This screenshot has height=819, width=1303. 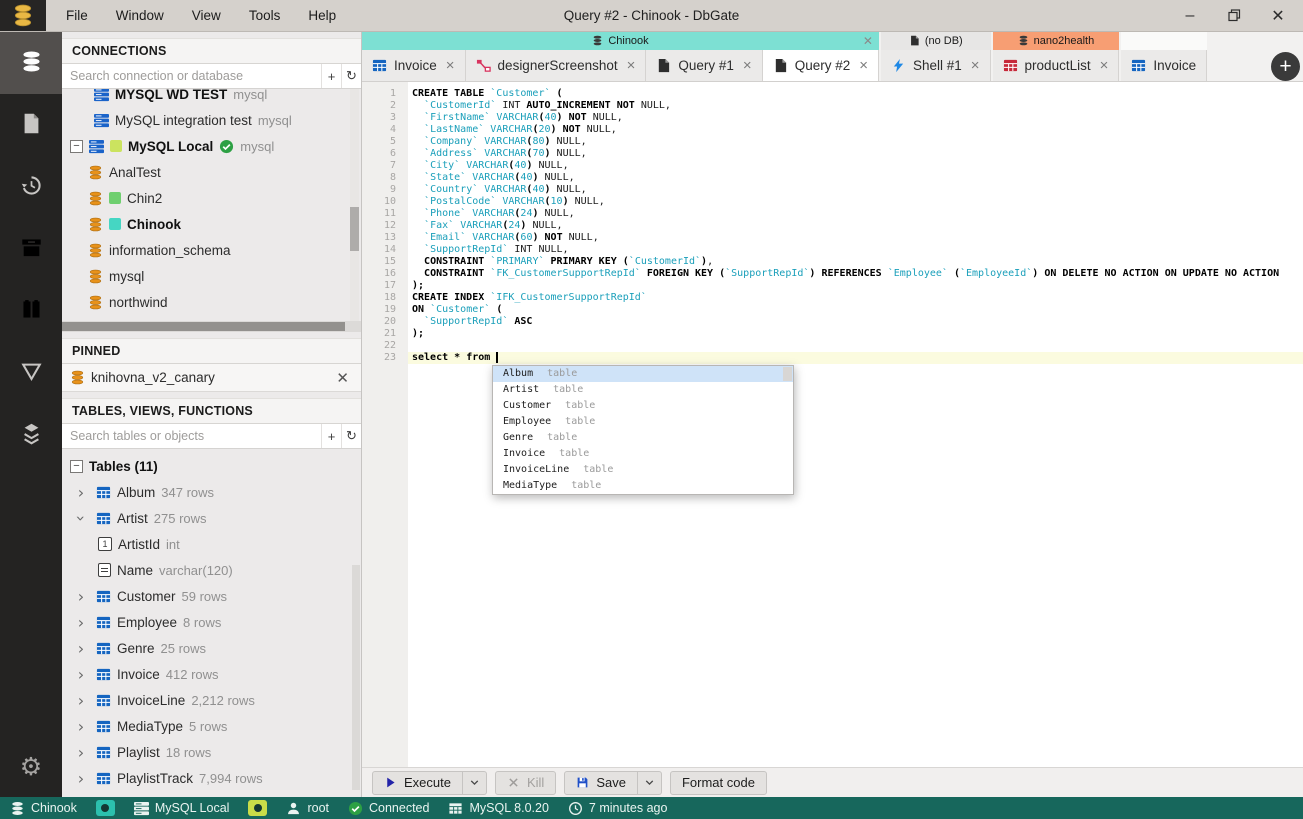 What do you see at coordinates (211, 250) in the screenshot?
I see `database-item: information_schema` at bounding box center [211, 250].